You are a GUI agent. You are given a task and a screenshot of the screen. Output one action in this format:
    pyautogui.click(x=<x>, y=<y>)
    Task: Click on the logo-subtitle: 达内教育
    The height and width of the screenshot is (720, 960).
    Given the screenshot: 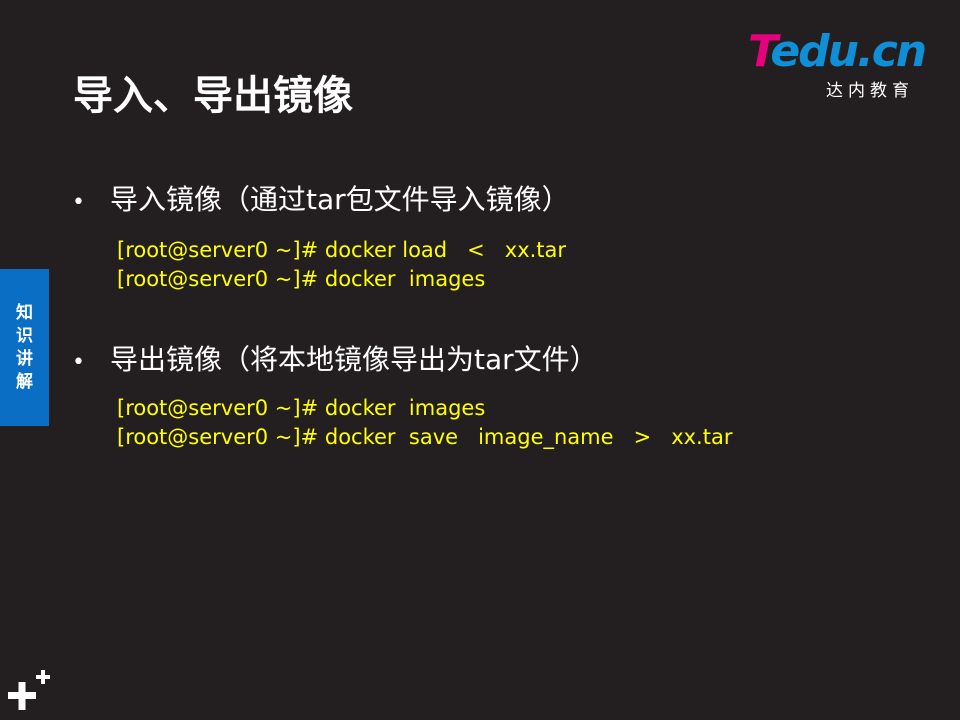 What is the action you would take?
    pyautogui.click(x=870, y=91)
    